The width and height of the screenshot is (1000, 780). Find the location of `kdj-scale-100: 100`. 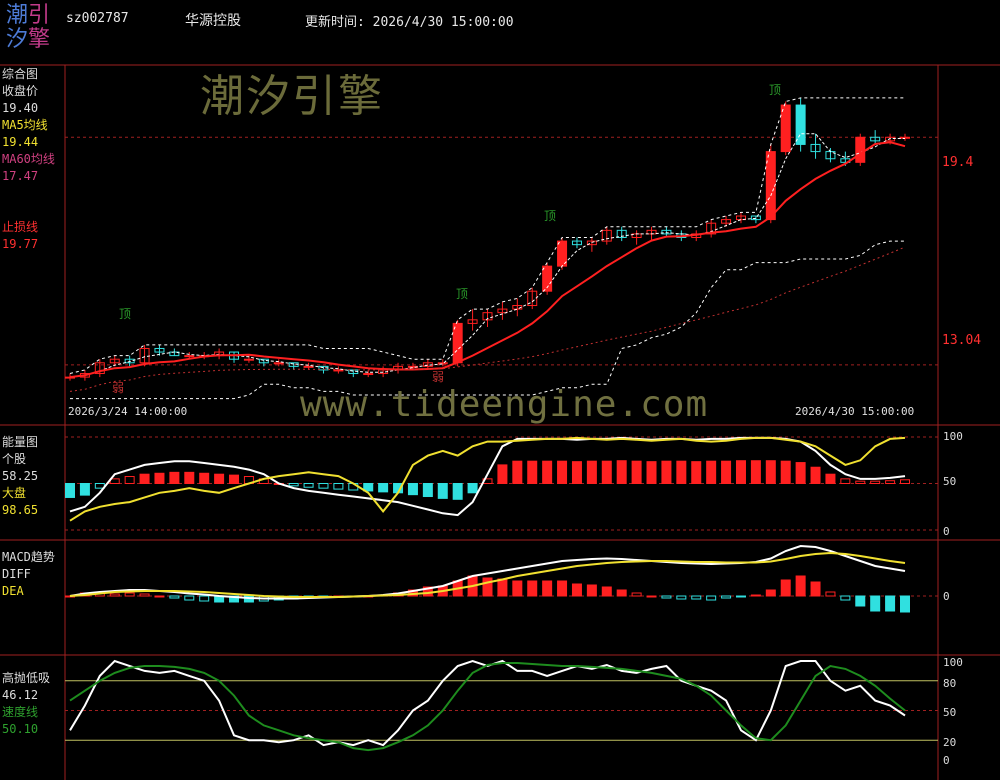

kdj-scale-100: 100 is located at coordinates (953, 662).